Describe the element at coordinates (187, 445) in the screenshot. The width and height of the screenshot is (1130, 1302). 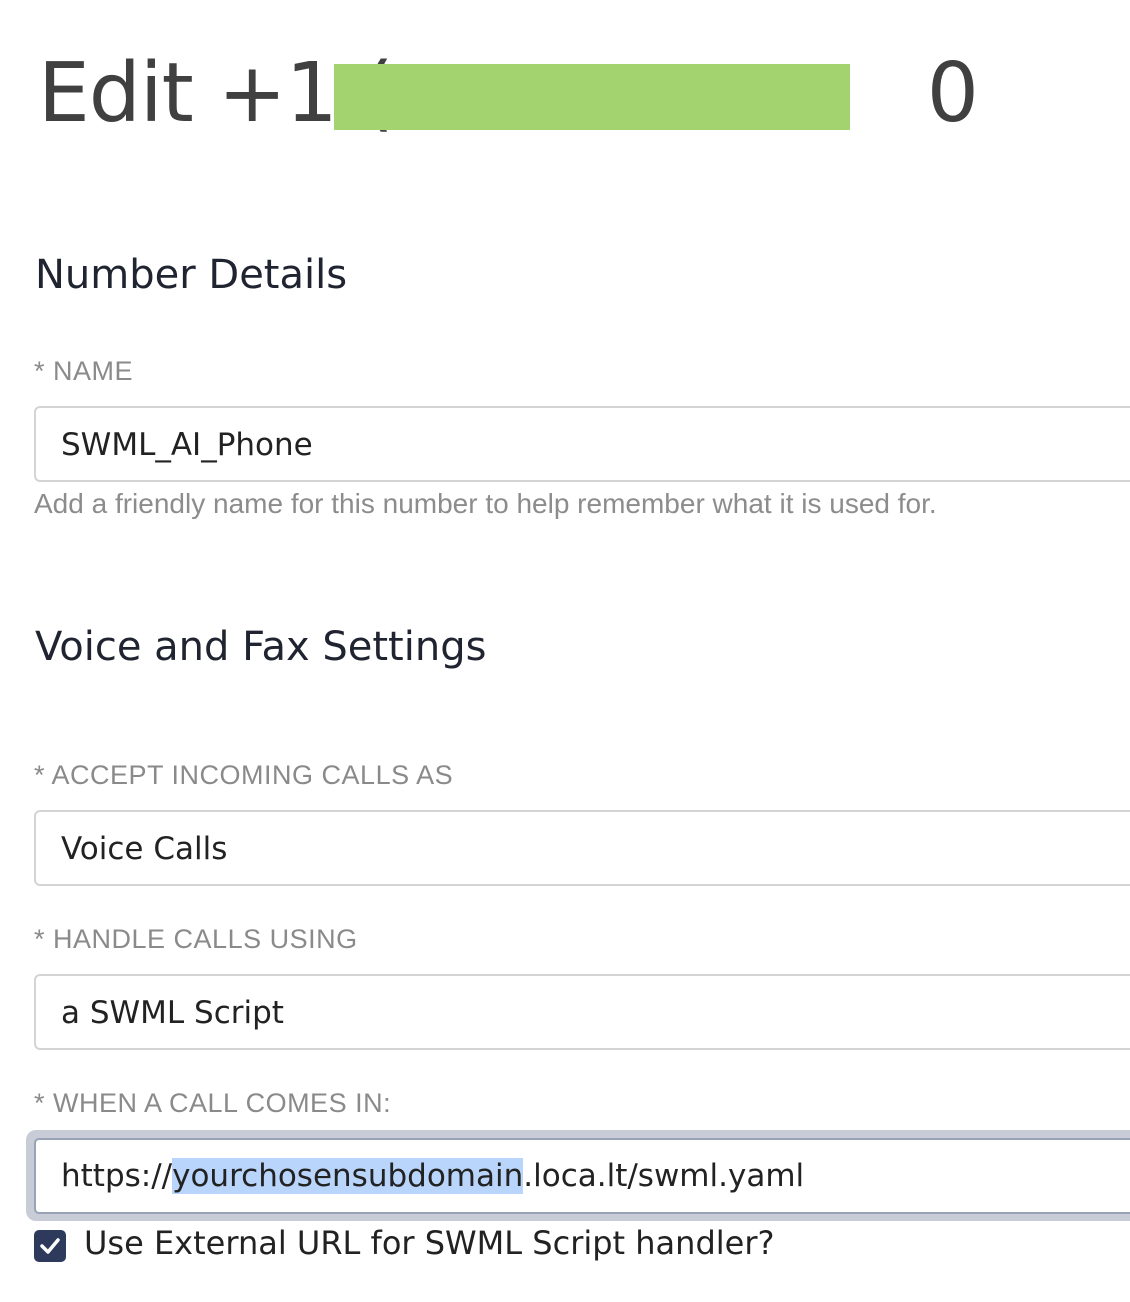
I see `name-input-value: SWML_AI_Phone` at that location.